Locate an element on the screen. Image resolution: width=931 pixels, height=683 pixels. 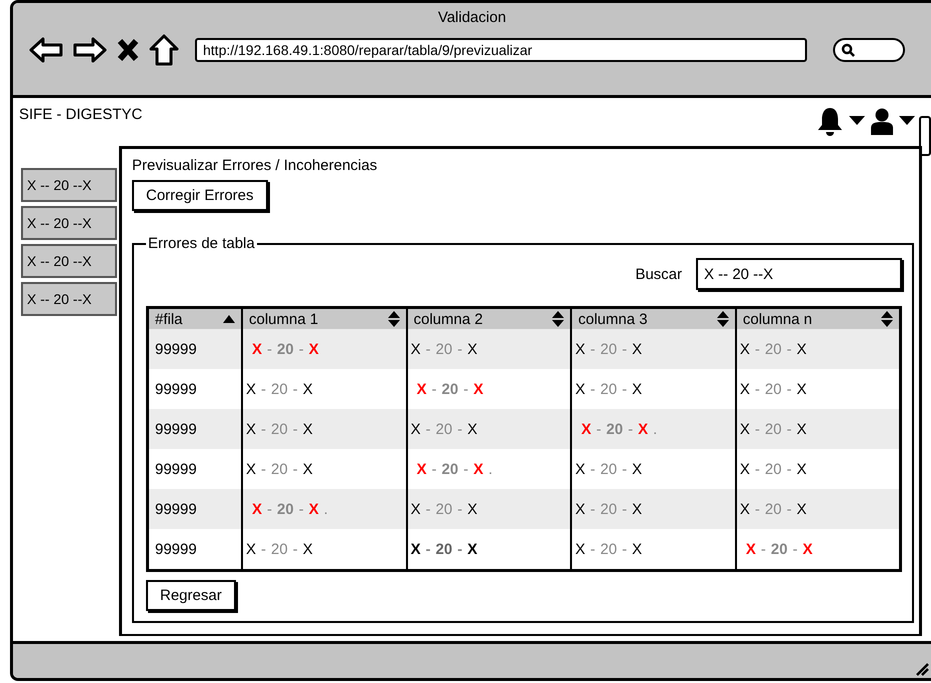
column-header: columna 1 is located at coordinates (324, 318).